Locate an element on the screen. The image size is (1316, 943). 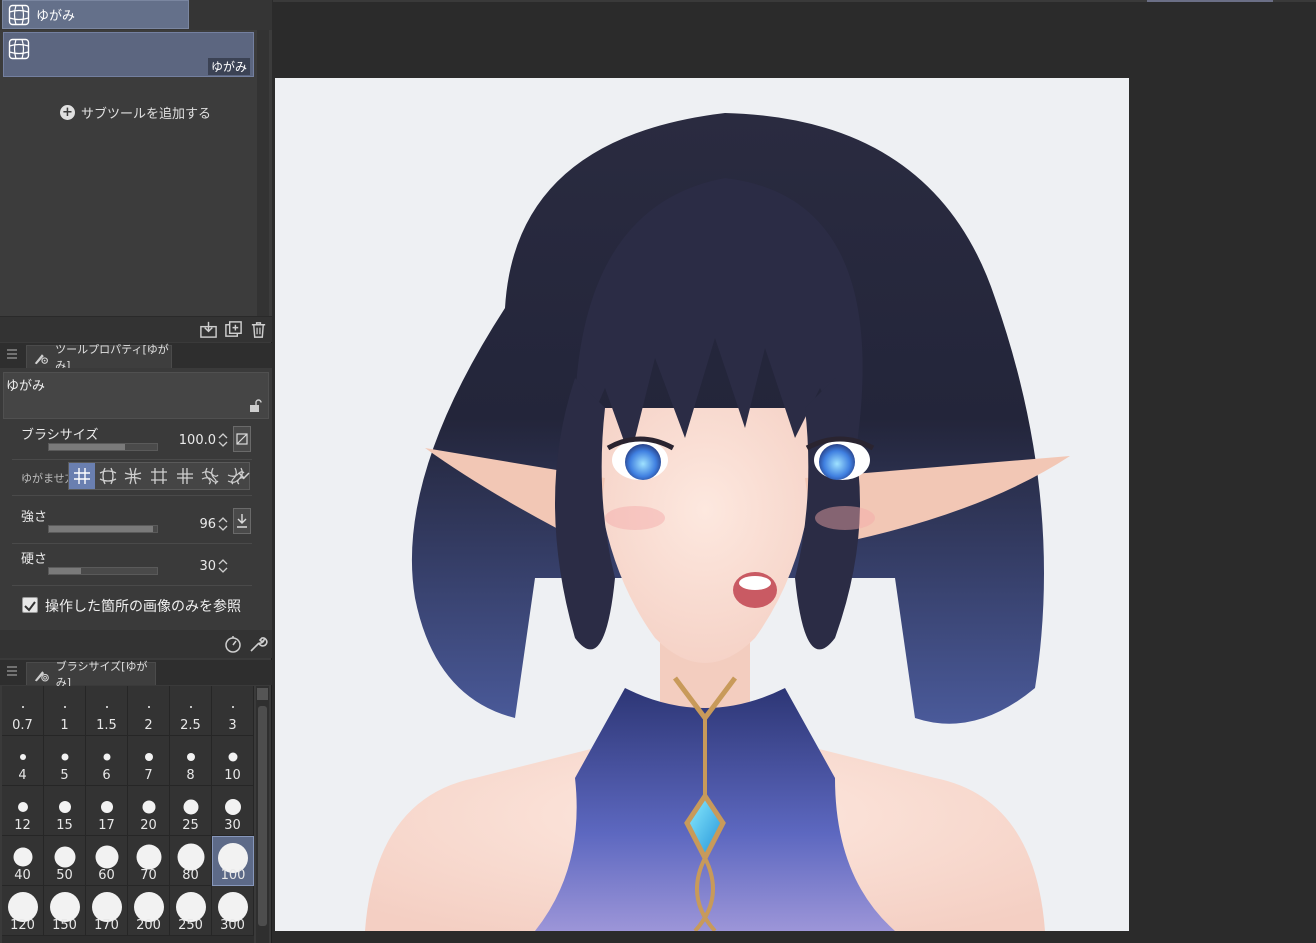
brush-size-cell-label: 0.7 is located at coordinates (22, 725).